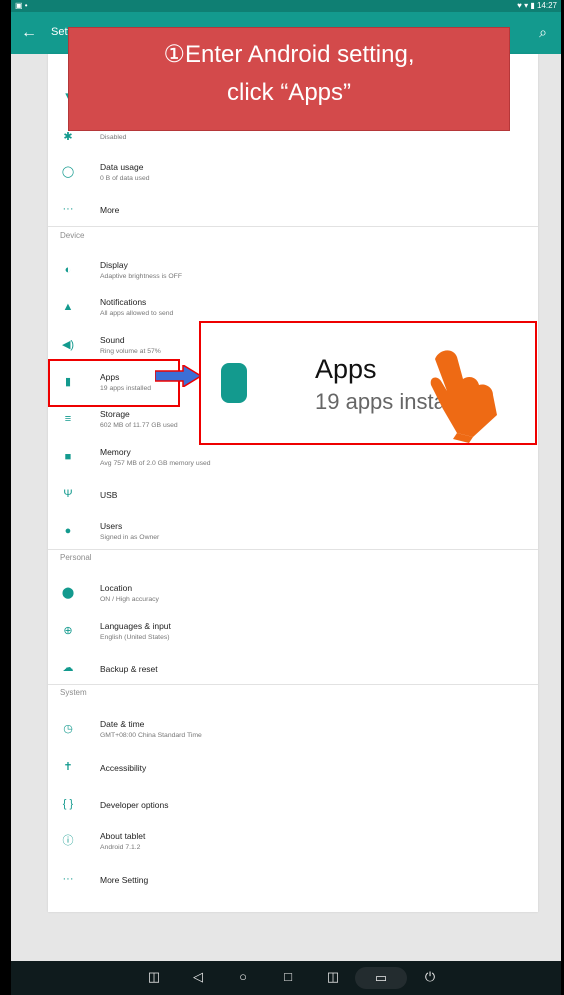 This screenshot has height=995, width=564. Describe the element at coordinates (130, 351) in the screenshot. I see `item-subtitle: Ring volume at 57%` at that location.